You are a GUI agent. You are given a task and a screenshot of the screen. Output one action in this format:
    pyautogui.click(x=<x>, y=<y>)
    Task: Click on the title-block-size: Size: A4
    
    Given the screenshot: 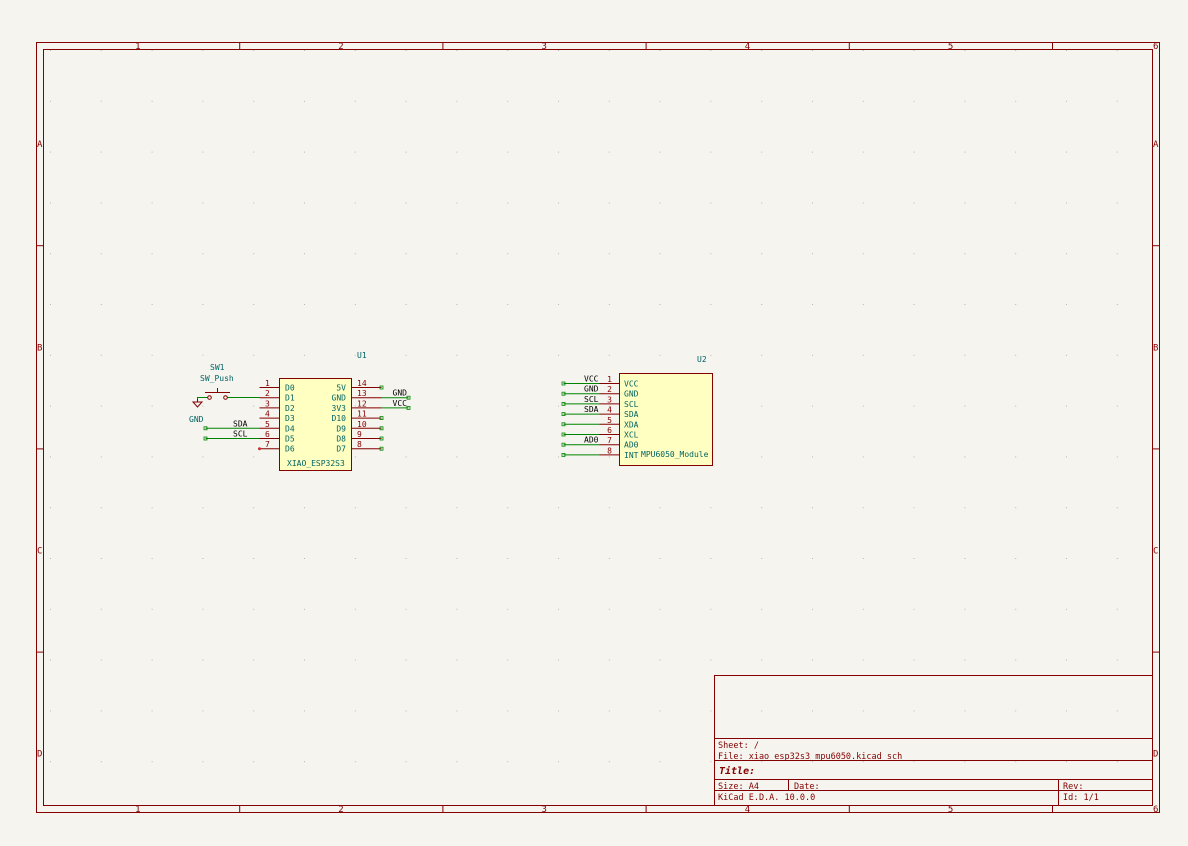 What is the action you would take?
    pyautogui.click(x=738, y=787)
    